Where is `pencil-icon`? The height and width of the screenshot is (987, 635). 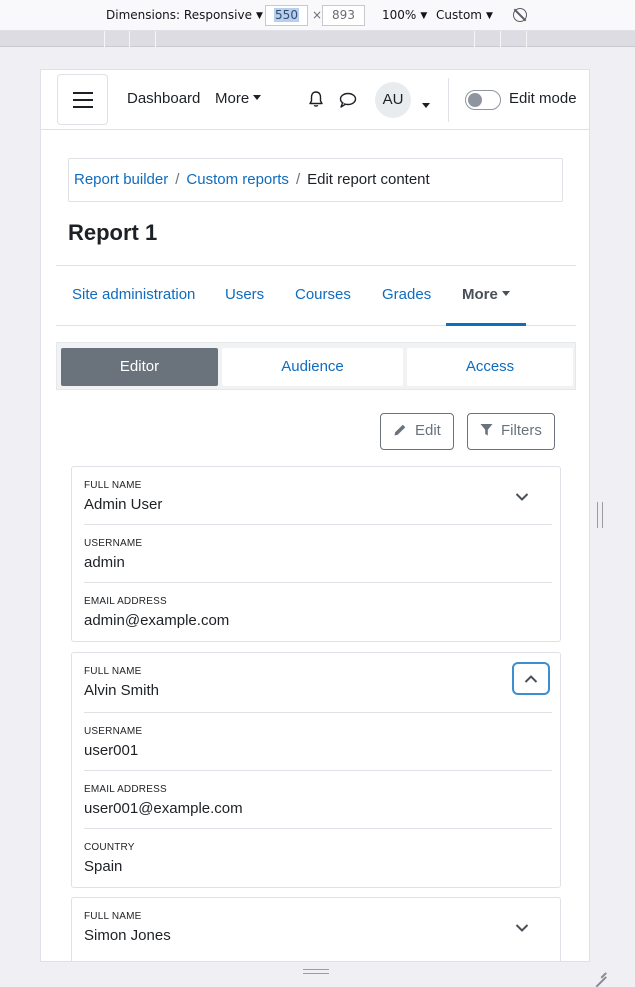
pencil-icon is located at coordinates (400, 430).